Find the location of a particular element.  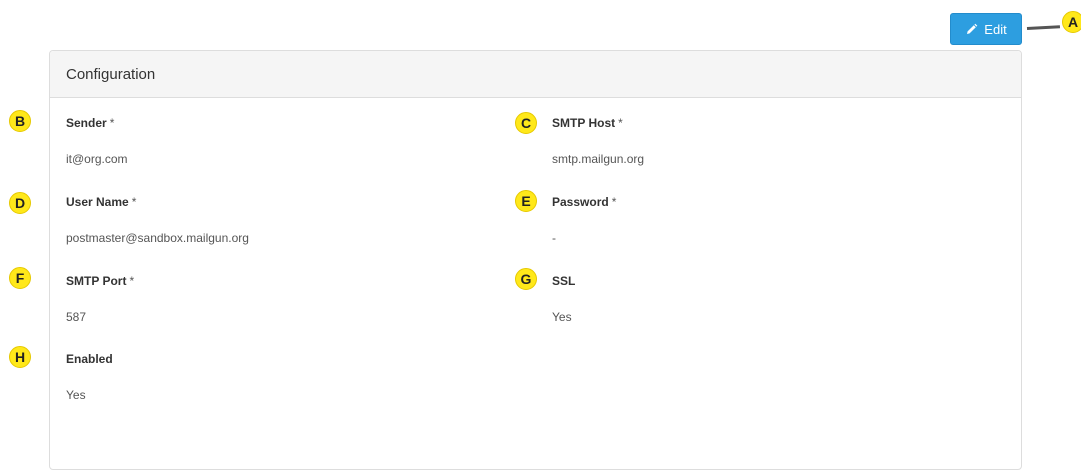

smtp-host-label: SMTP Host * is located at coordinates (587, 123).